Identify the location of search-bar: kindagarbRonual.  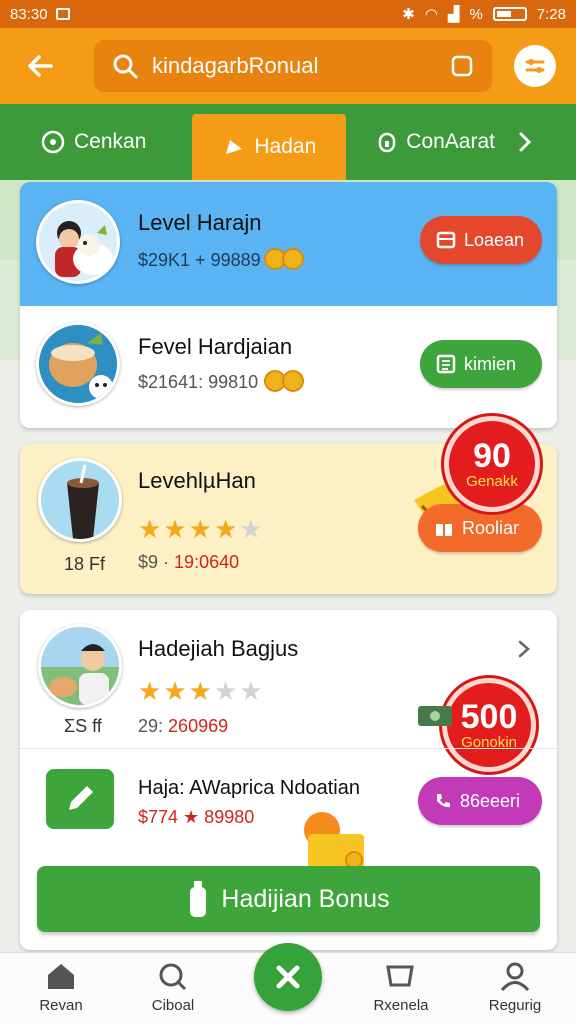
(293, 66).